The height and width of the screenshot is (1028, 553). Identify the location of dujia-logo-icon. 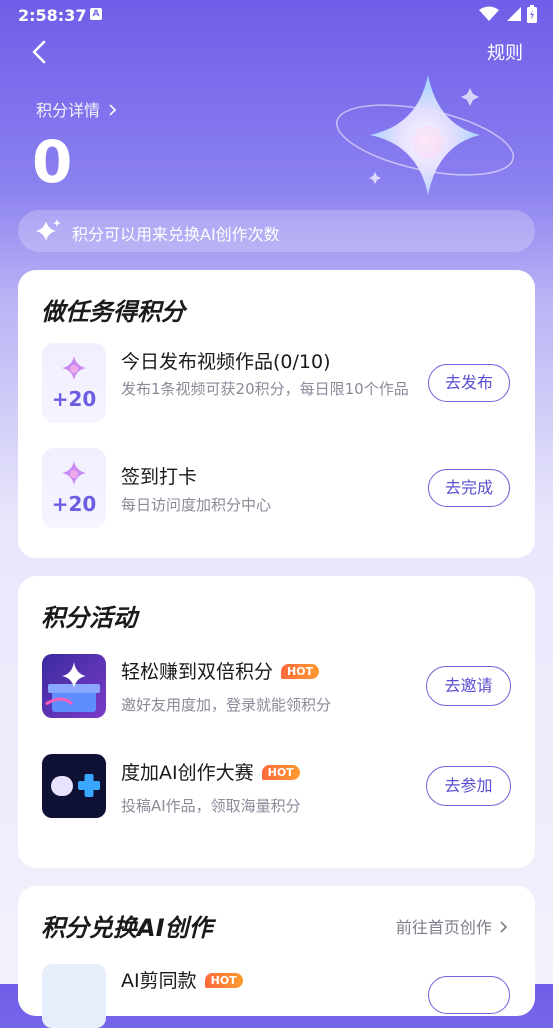
(75, 785).